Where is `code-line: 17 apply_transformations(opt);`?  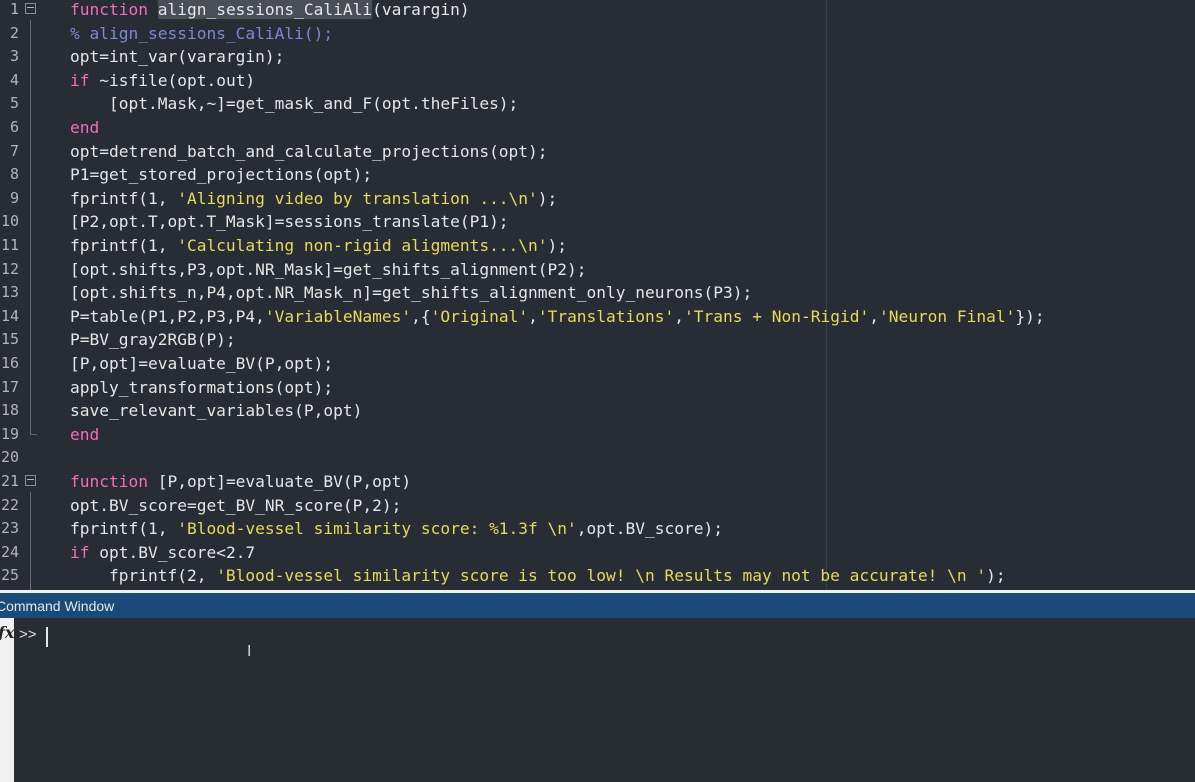
code-line: 17 apply_transformations(opt); is located at coordinates (597, 388).